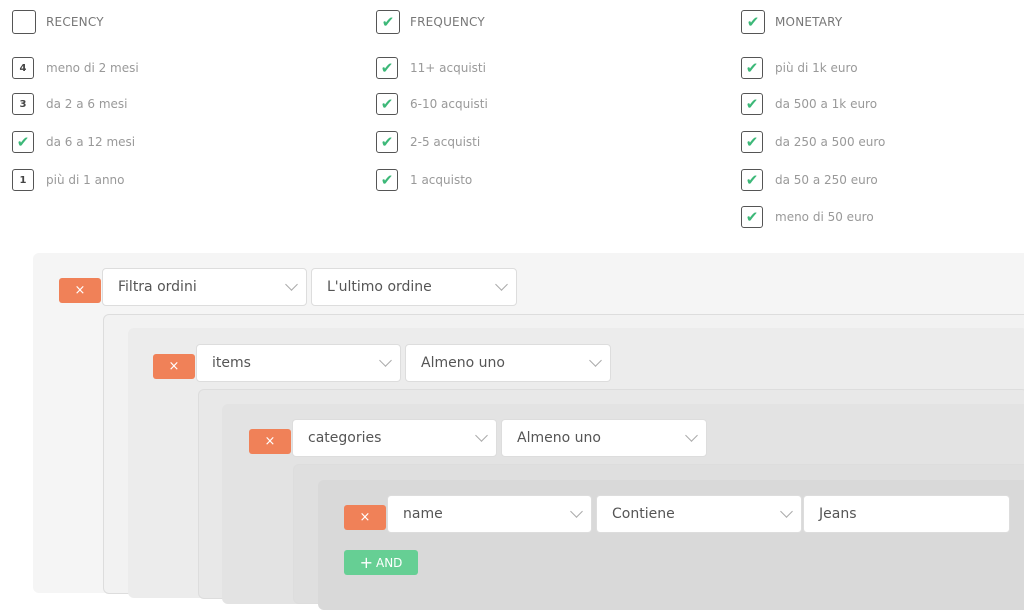 The height and width of the screenshot is (610, 1024). I want to click on field-select: name, so click(489, 514).